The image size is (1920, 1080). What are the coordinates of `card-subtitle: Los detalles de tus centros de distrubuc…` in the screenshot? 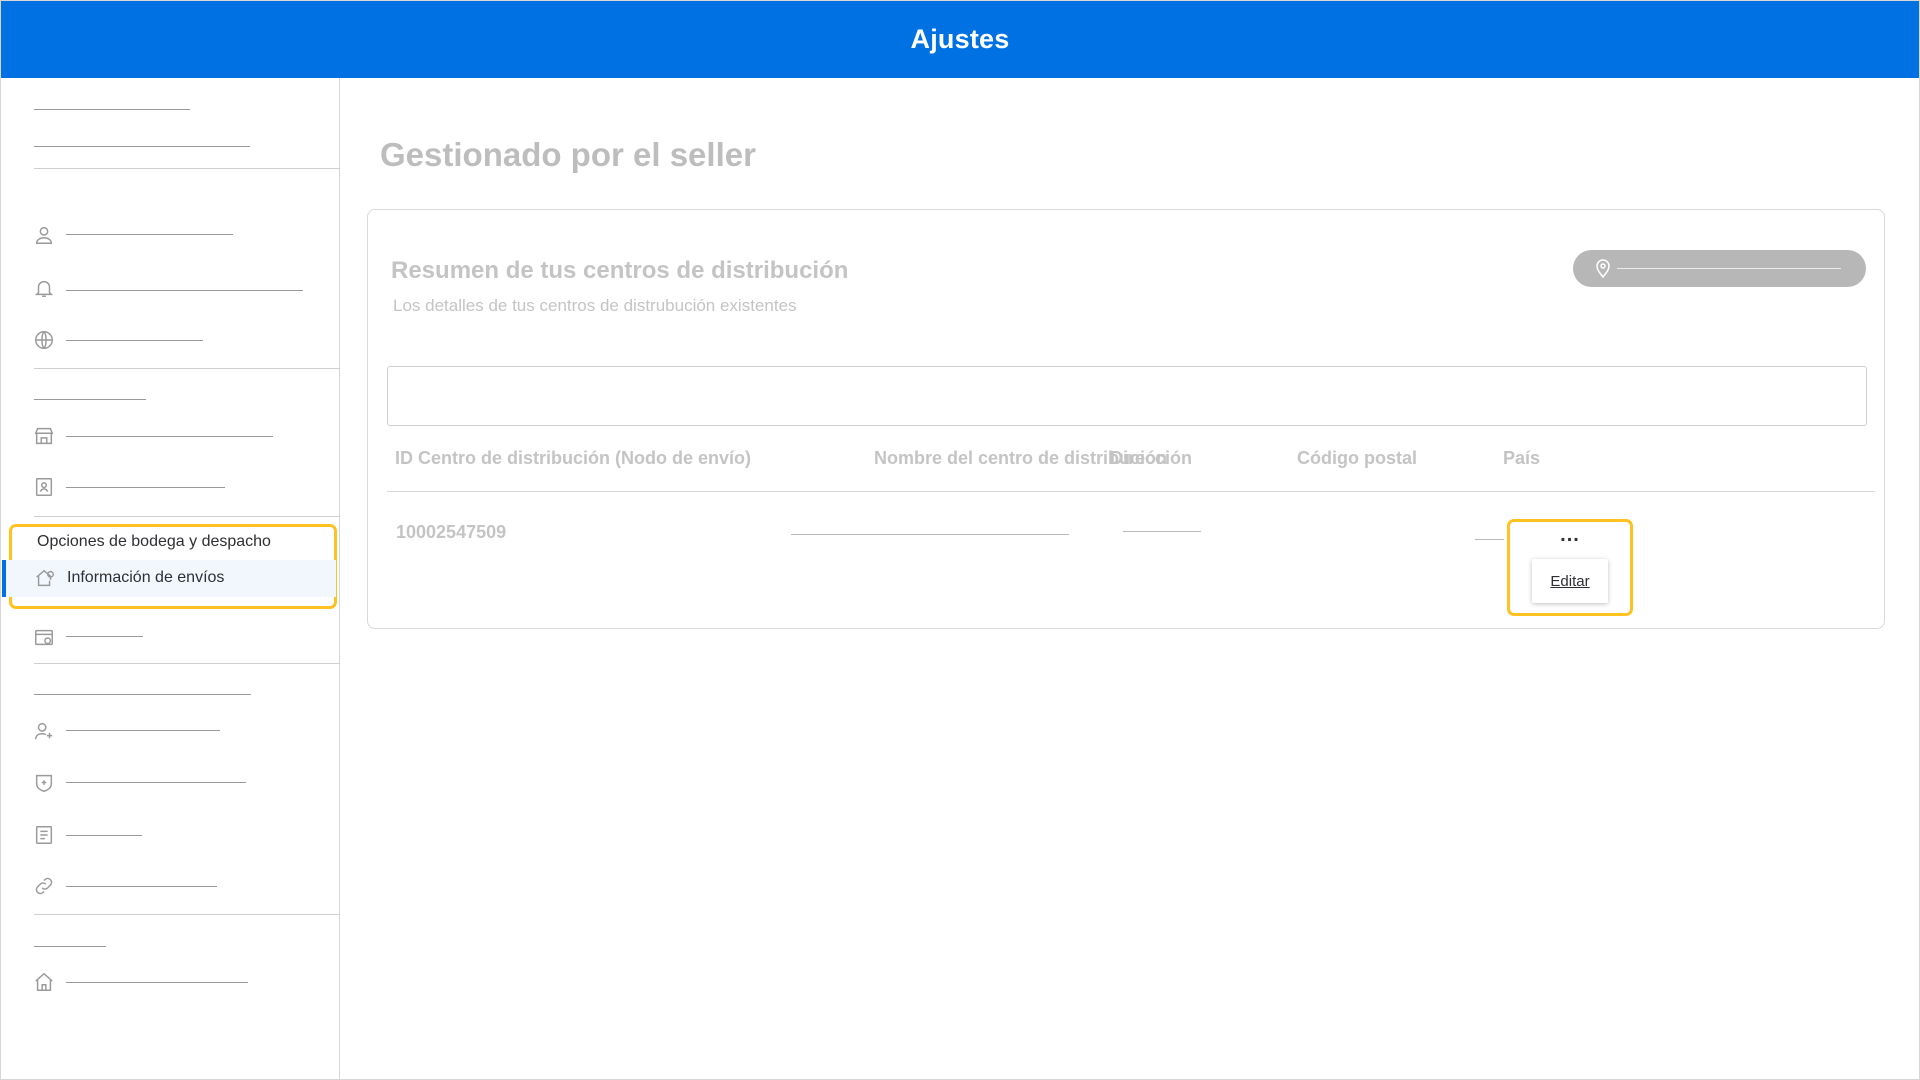 It's located at (595, 305).